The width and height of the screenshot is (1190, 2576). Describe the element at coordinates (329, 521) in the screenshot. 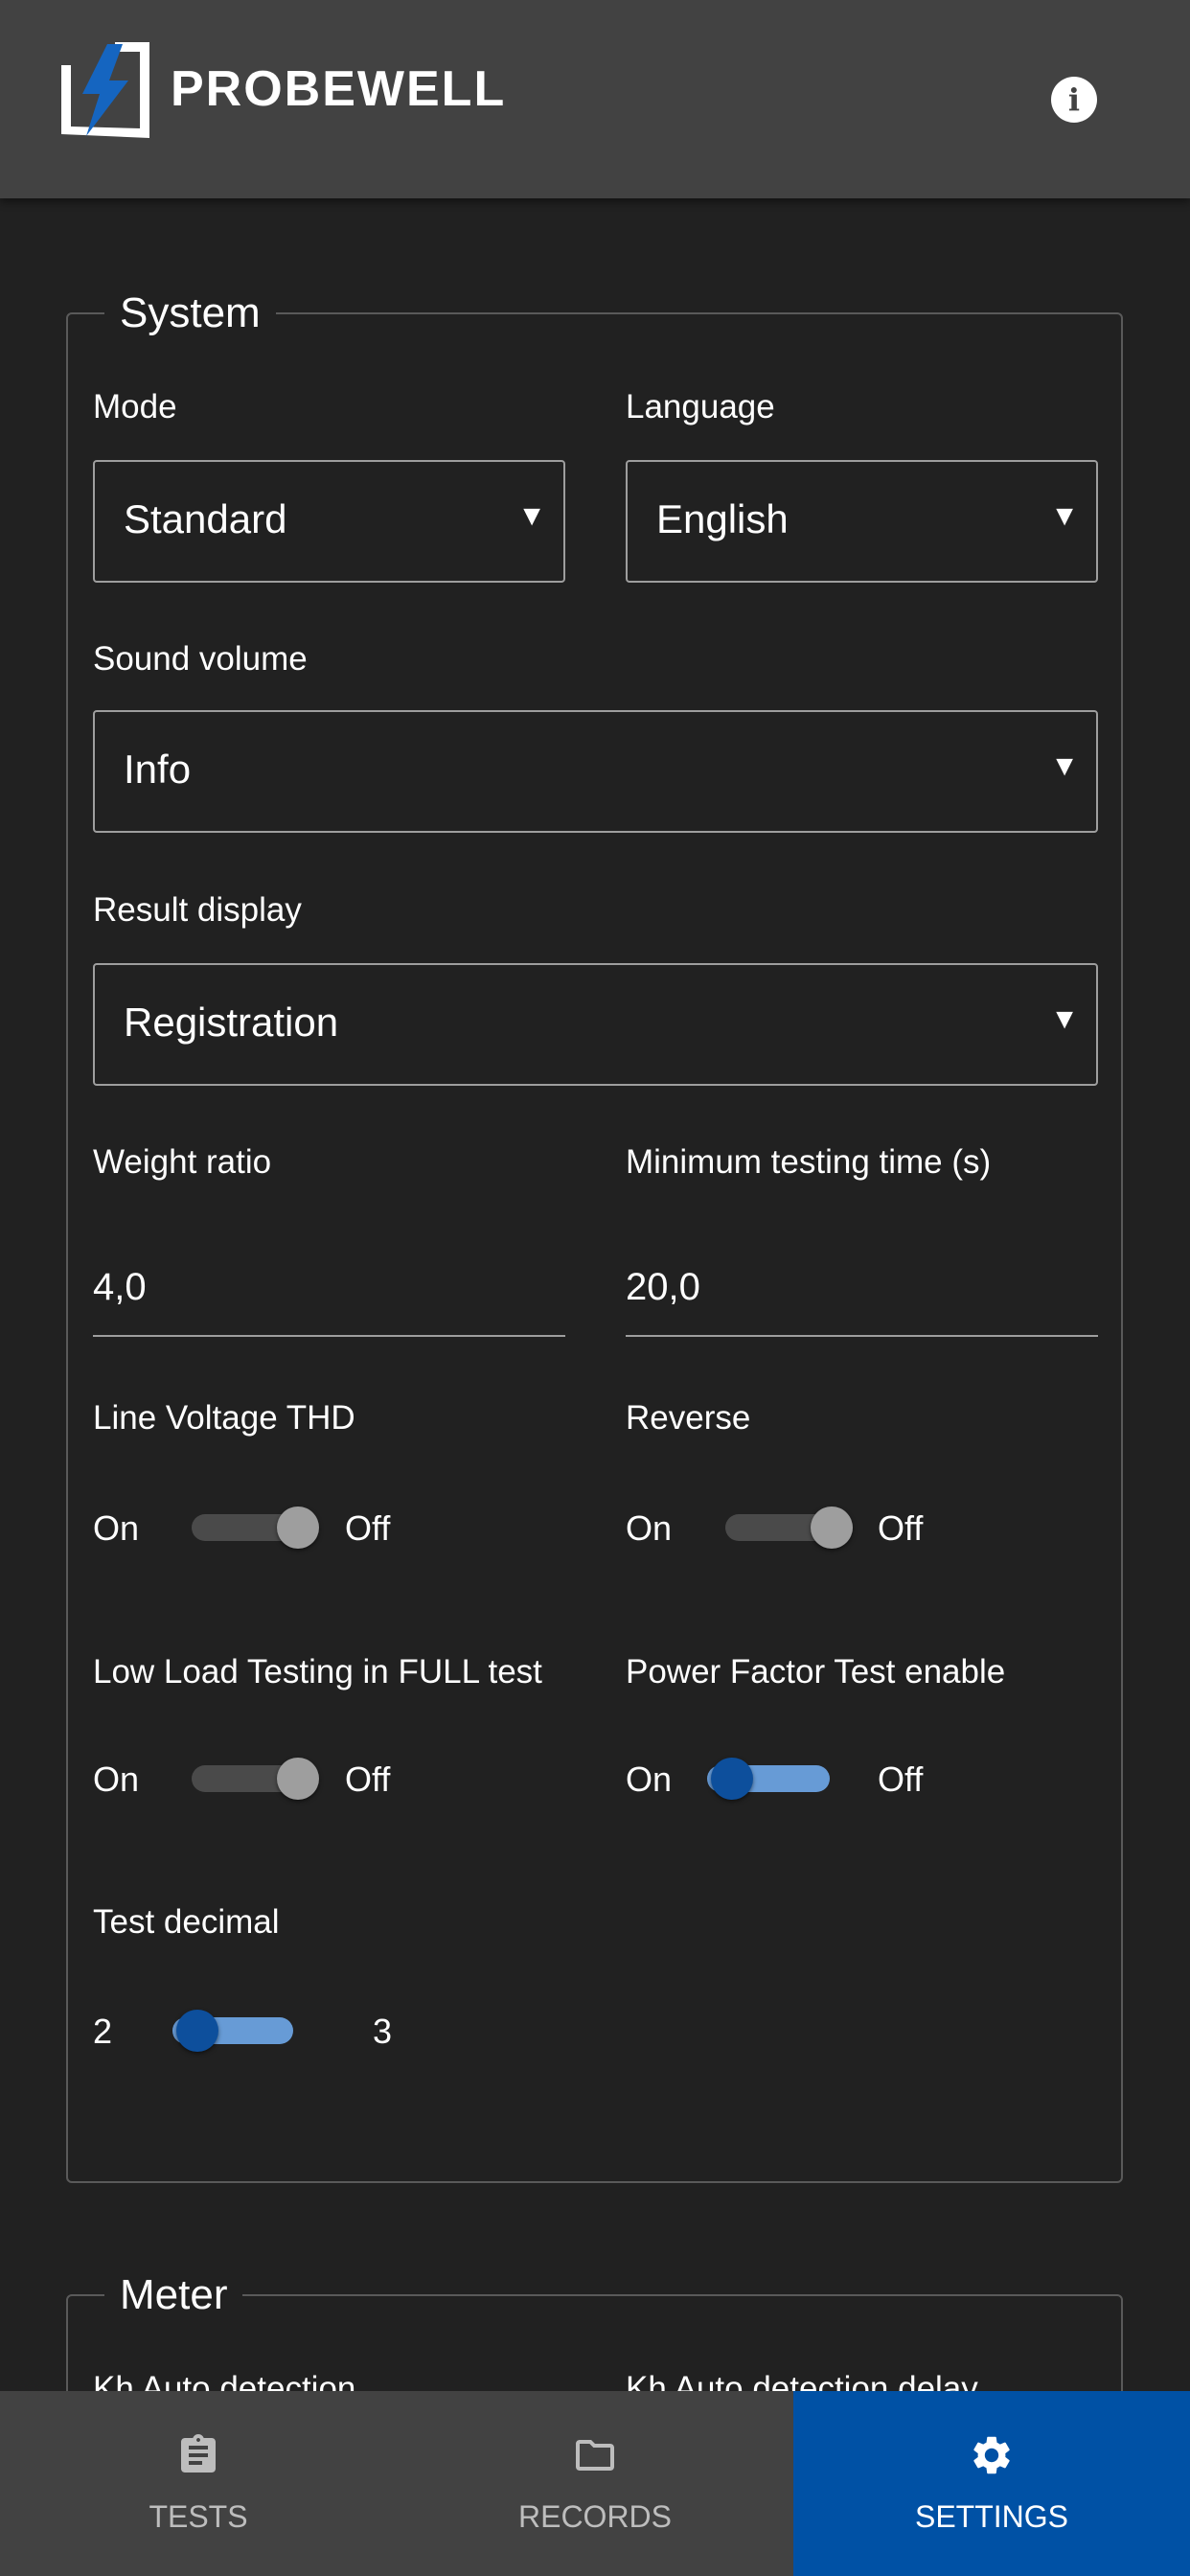

I see `mode-select: Standard ▼` at that location.